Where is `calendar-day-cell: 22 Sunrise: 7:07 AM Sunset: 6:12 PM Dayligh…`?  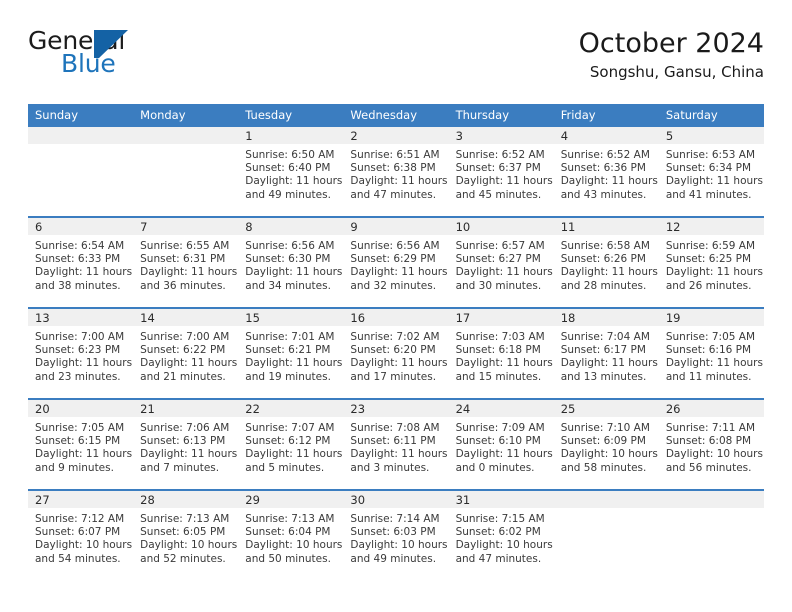 calendar-day-cell: 22 Sunrise: 7:07 AM Sunset: 6:12 PM Dayligh… is located at coordinates (291, 444).